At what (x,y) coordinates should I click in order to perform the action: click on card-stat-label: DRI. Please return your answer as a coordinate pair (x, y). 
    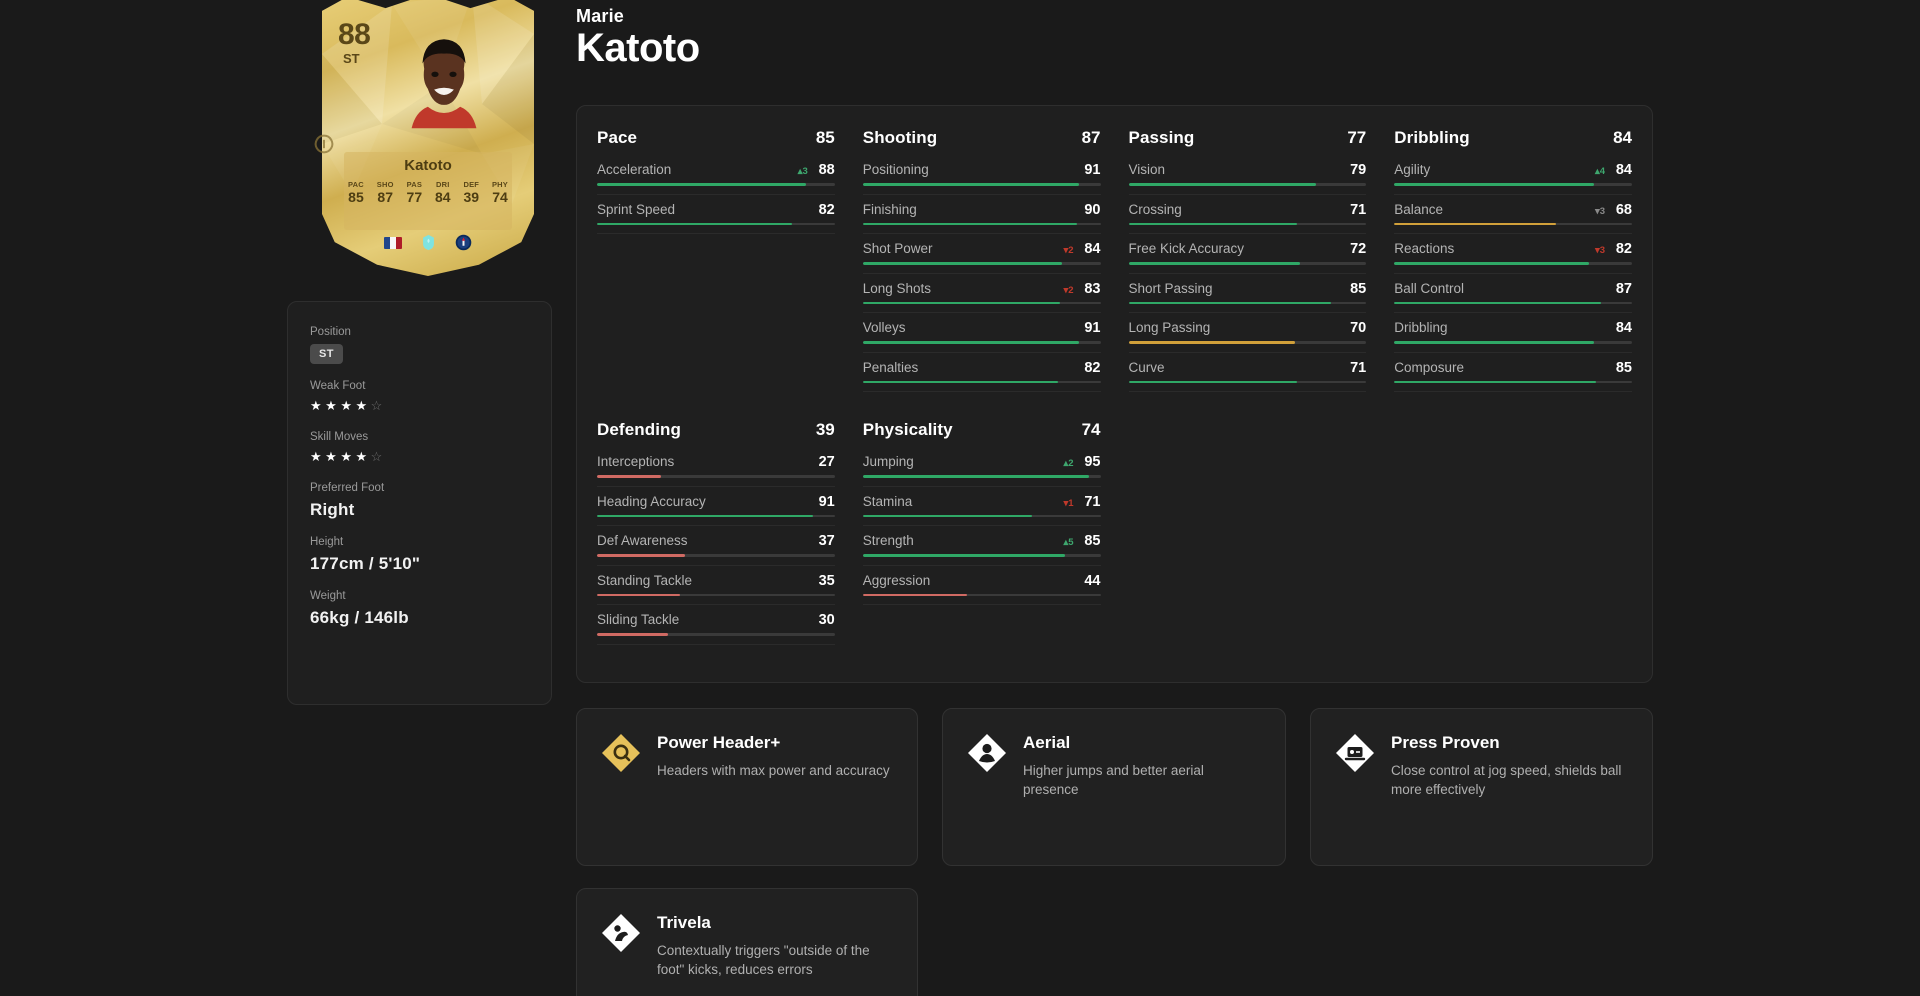
    Looking at the image, I should click on (443, 184).